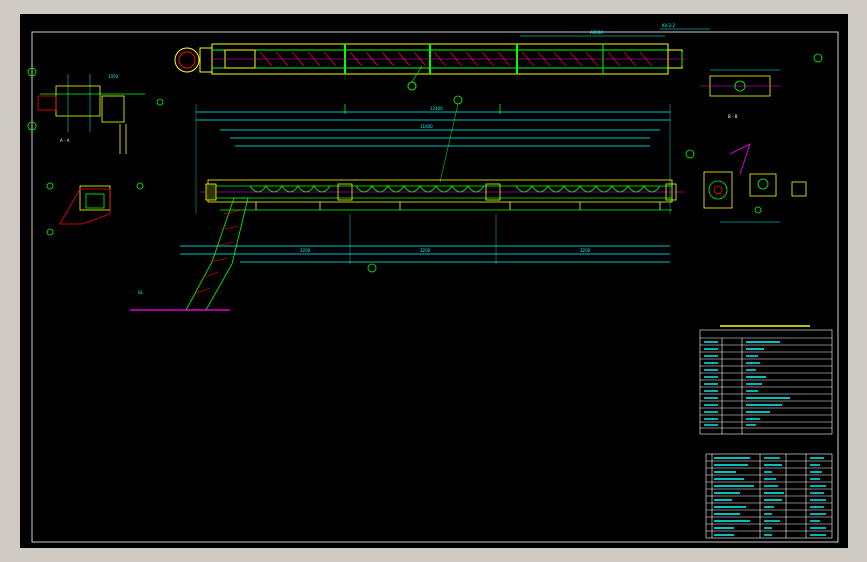 This screenshot has height=562, width=867. I want to click on spec-table-marks, so click(747, 383).